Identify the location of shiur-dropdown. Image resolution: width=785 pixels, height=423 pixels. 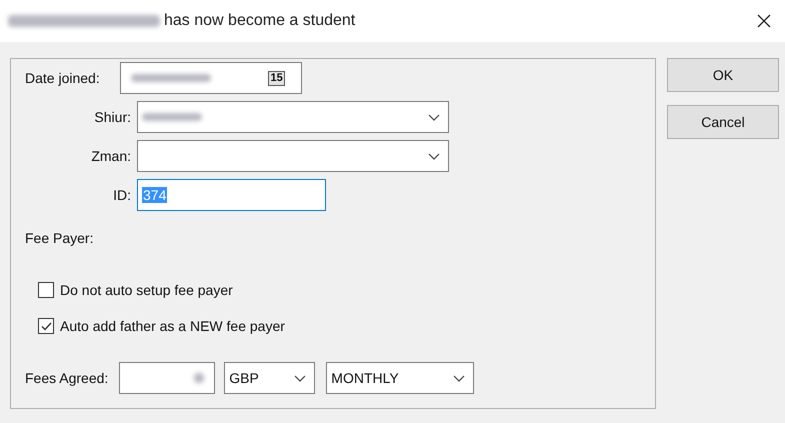
(293, 117).